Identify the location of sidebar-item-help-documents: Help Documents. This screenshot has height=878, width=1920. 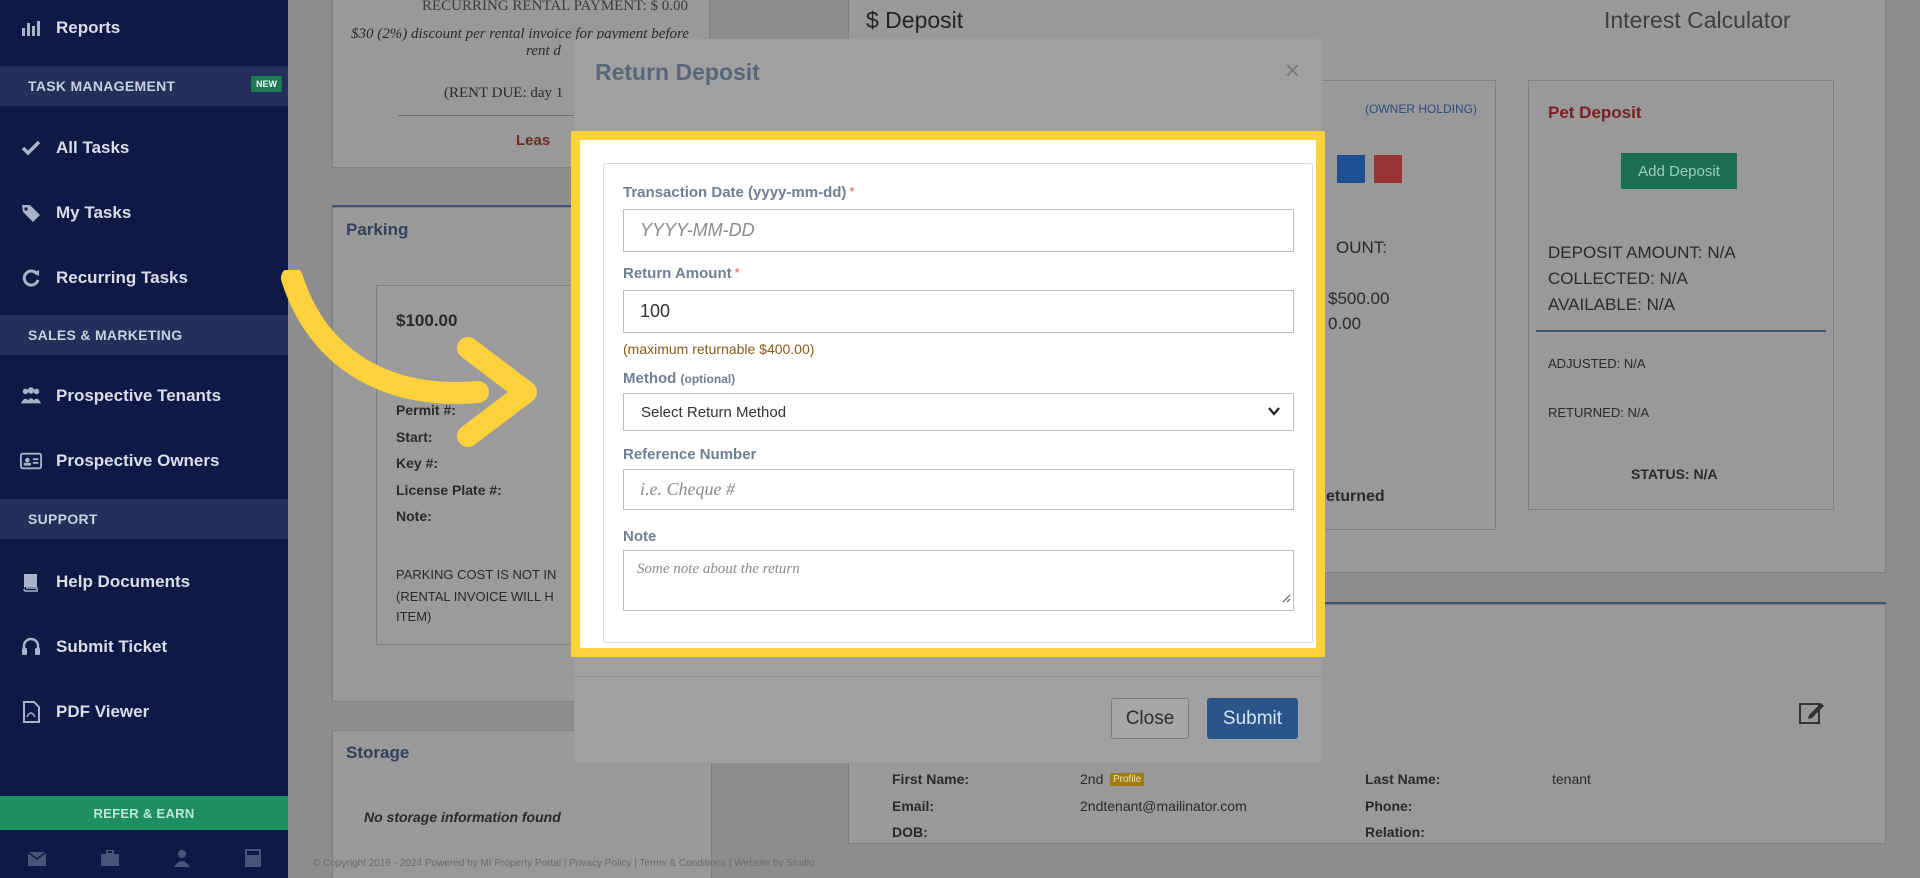
(144, 582).